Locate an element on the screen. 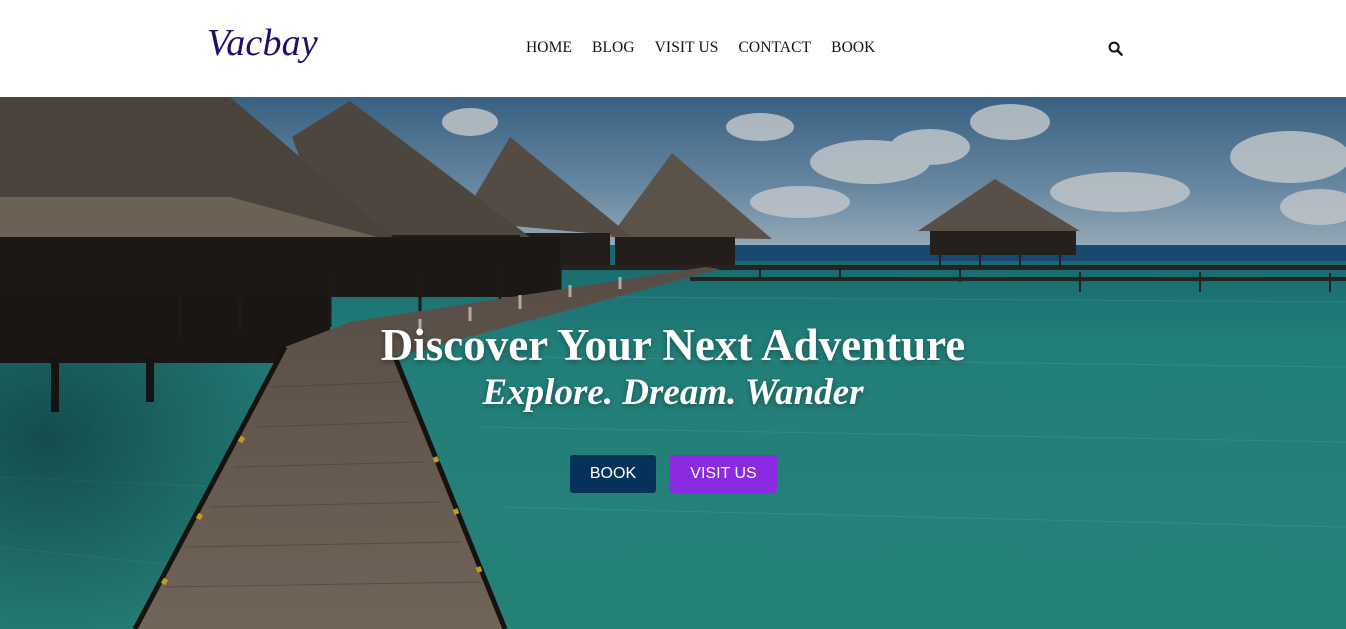 The height and width of the screenshot is (629, 1346). search-icon is located at coordinates (1115, 48).